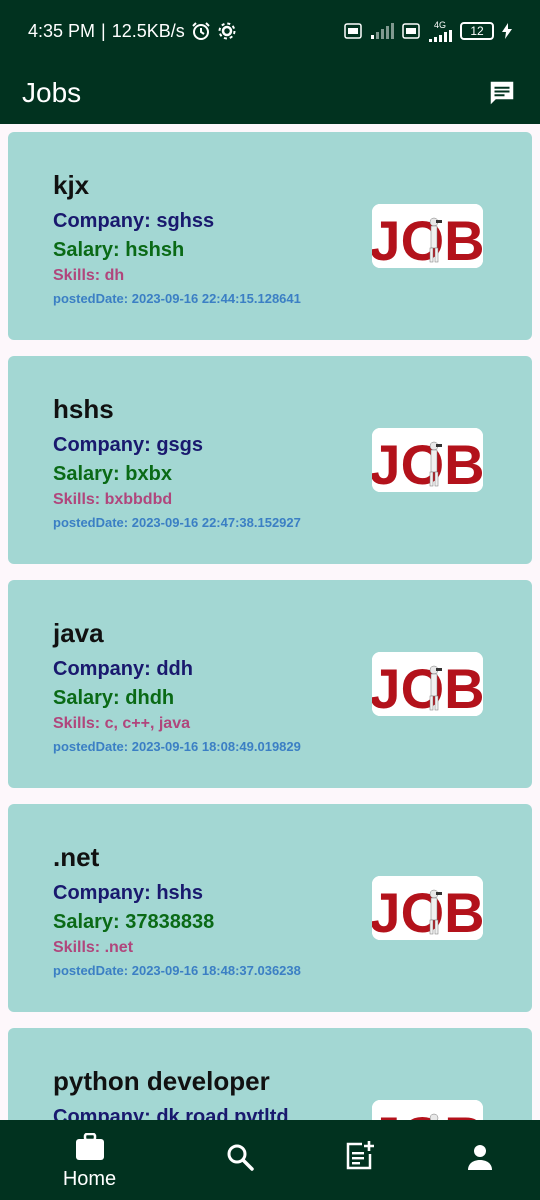  I want to click on bottom-navigation: Home, so click(270, 1160).